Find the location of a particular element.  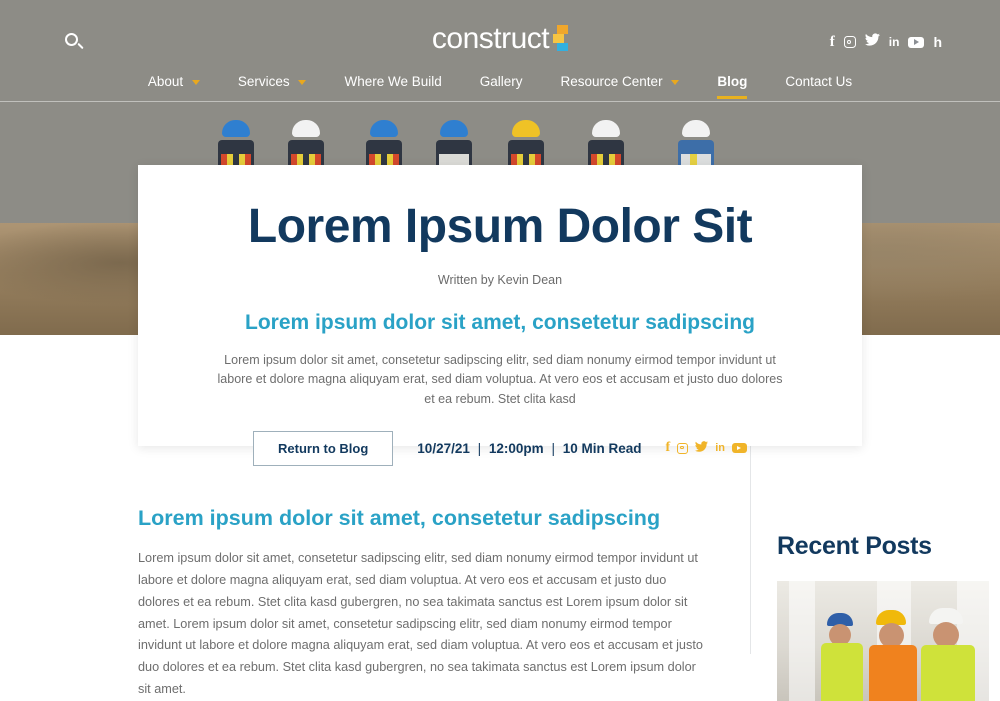

nav-item-services: Services is located at coordinates (272, 82).